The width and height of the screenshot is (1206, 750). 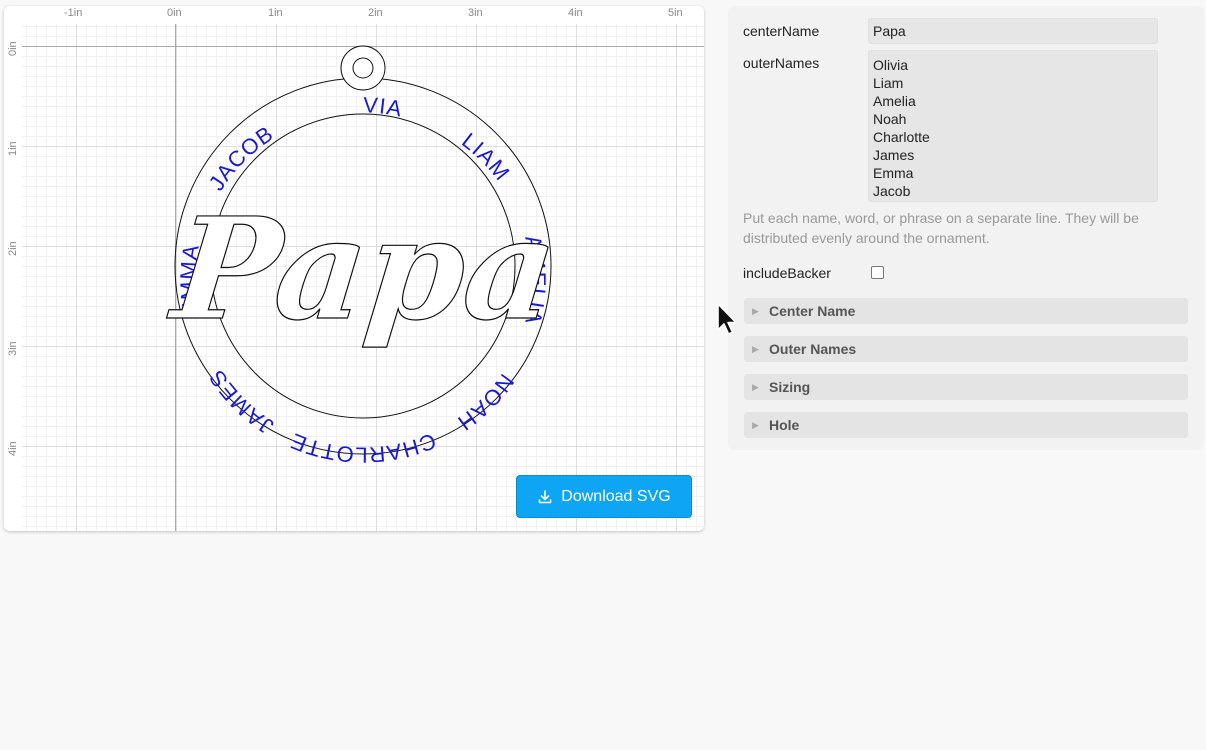 I want to click on svg-text: CHARLOTTE, so click(x=362, y=447).